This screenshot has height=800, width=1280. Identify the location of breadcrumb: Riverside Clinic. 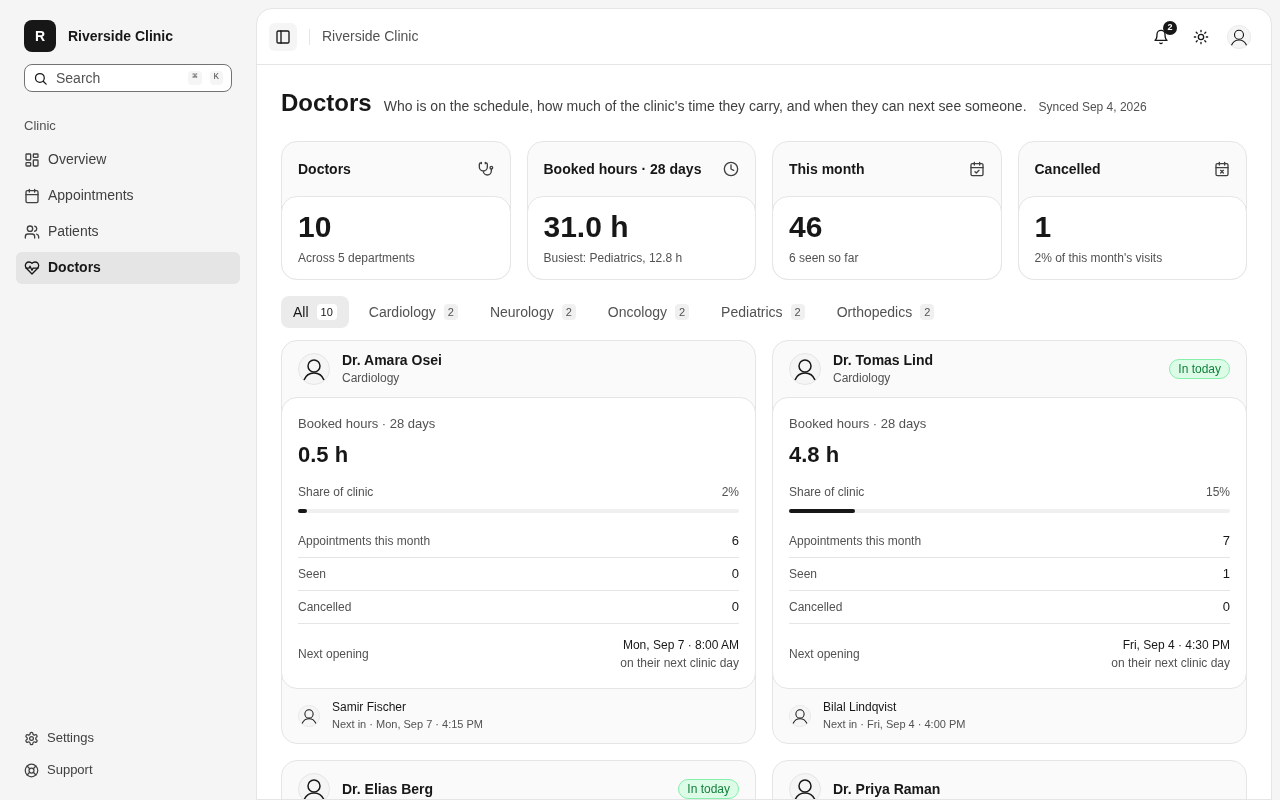
(370, 36).